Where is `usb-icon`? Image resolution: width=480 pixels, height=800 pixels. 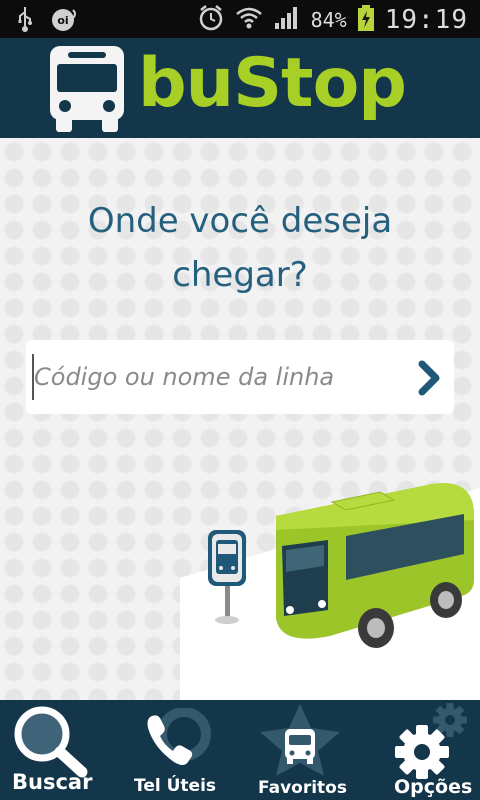 usb-icon is located at coordinates (25, 21).